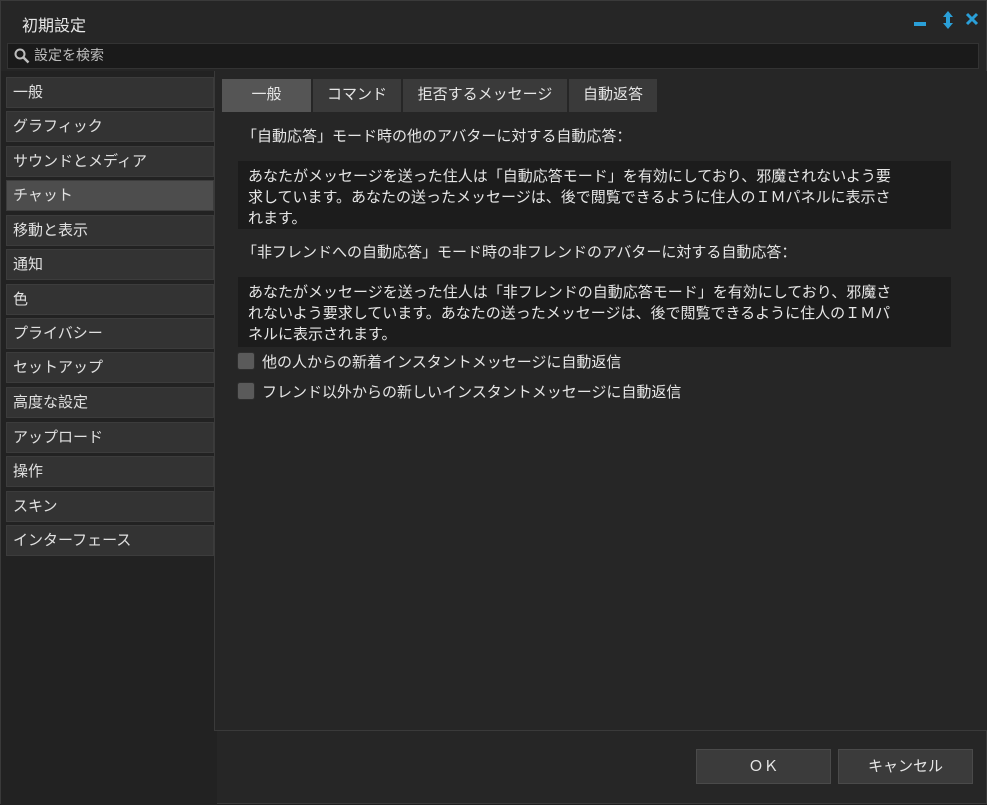 This screenshot has height=805, width=987. Describe the element at coordinates (442, 362) in the screenshot. I see `auto-reply-label: 他の人からの新着インスタントメッセージに自動返信` at that location.